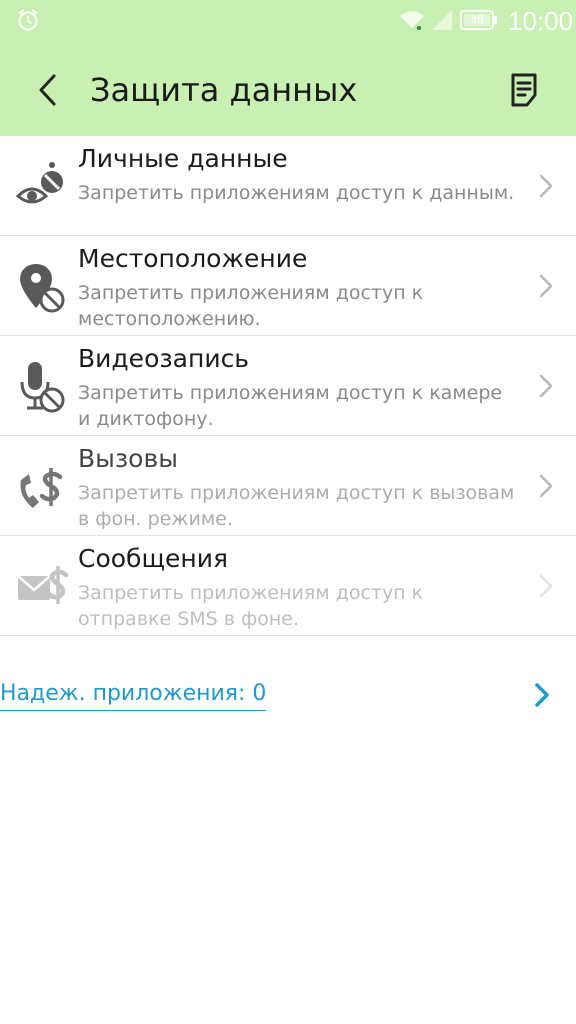 This screenshot has width=576, height=1024. I want to click on item-title: Вызовы, so click(128, 458).